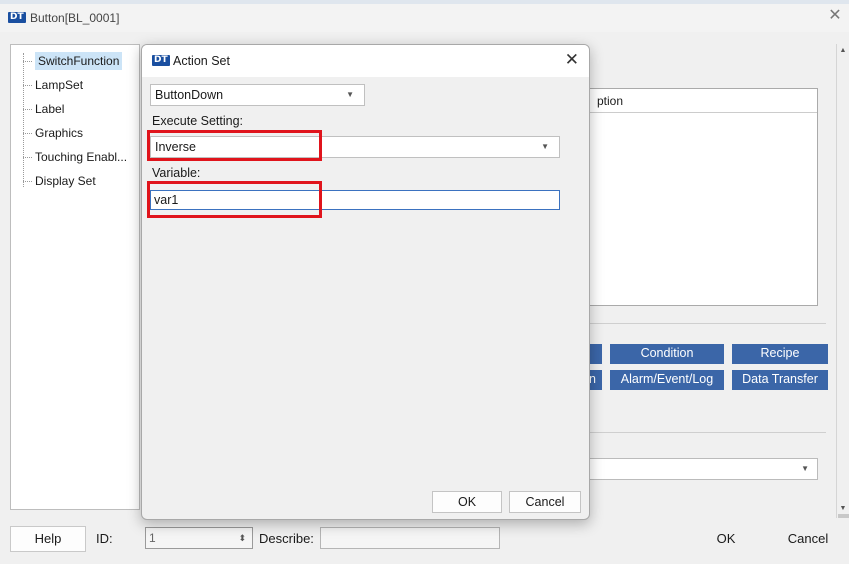 The height and width of the screenshot is (564, 849). What do you see at coordinates (48, 539) in the screenshot?
I see `help-button: Help` at bounding box center [48, 539].